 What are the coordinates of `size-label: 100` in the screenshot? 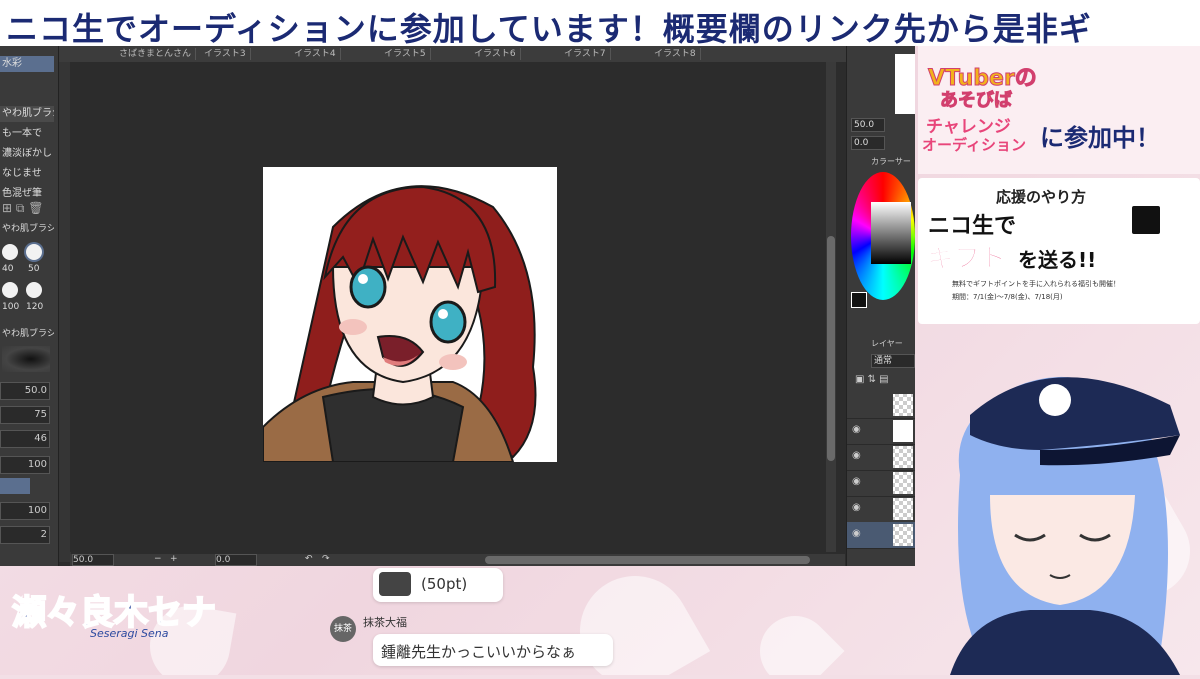 It's located at (11, 307).